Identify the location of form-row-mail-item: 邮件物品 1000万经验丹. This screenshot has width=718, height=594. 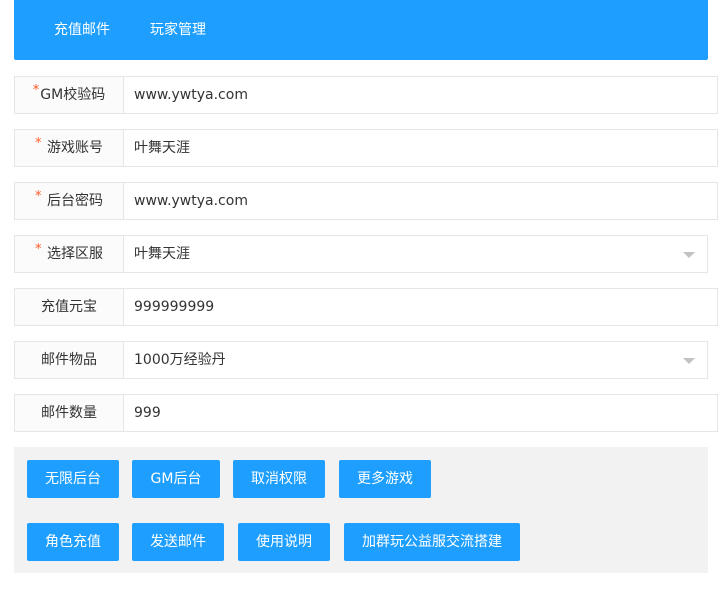
(361, 360).